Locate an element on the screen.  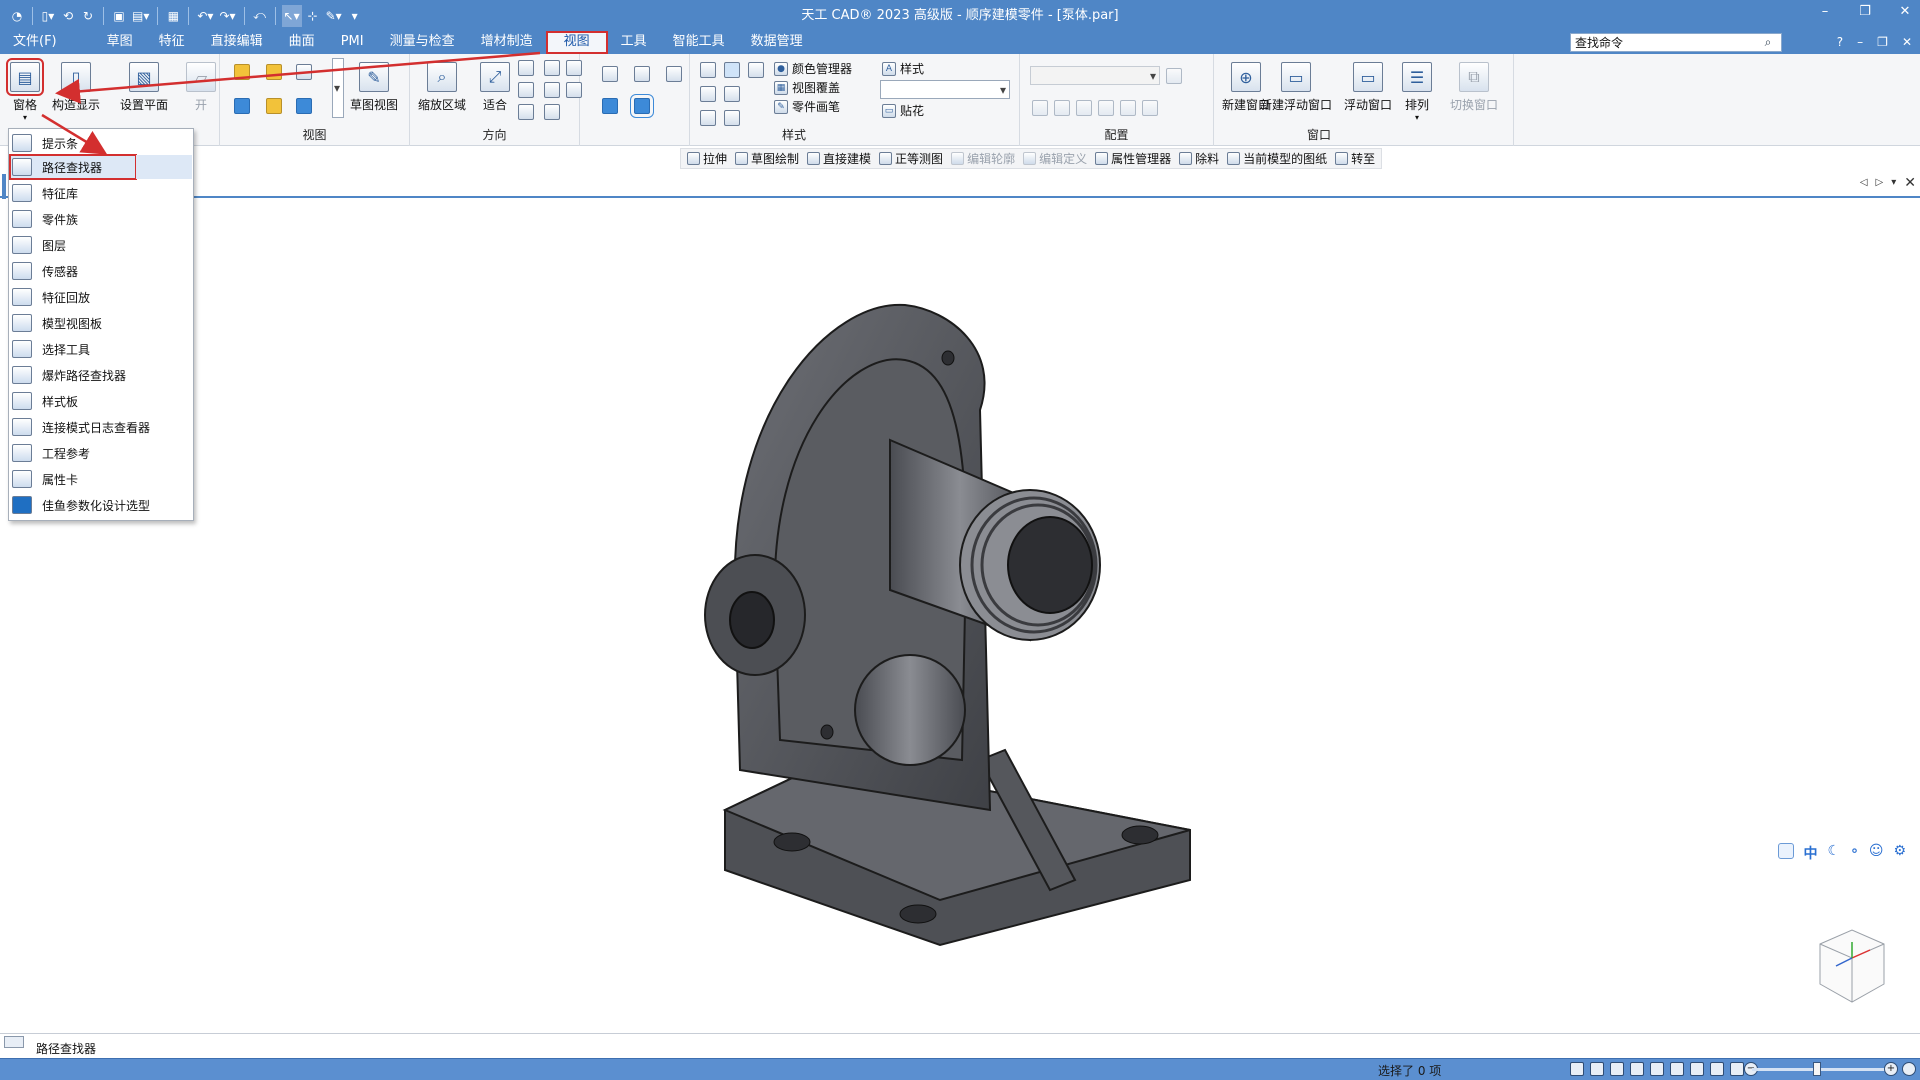
user-icon: ☺ is located at coordinates (1876, 853).